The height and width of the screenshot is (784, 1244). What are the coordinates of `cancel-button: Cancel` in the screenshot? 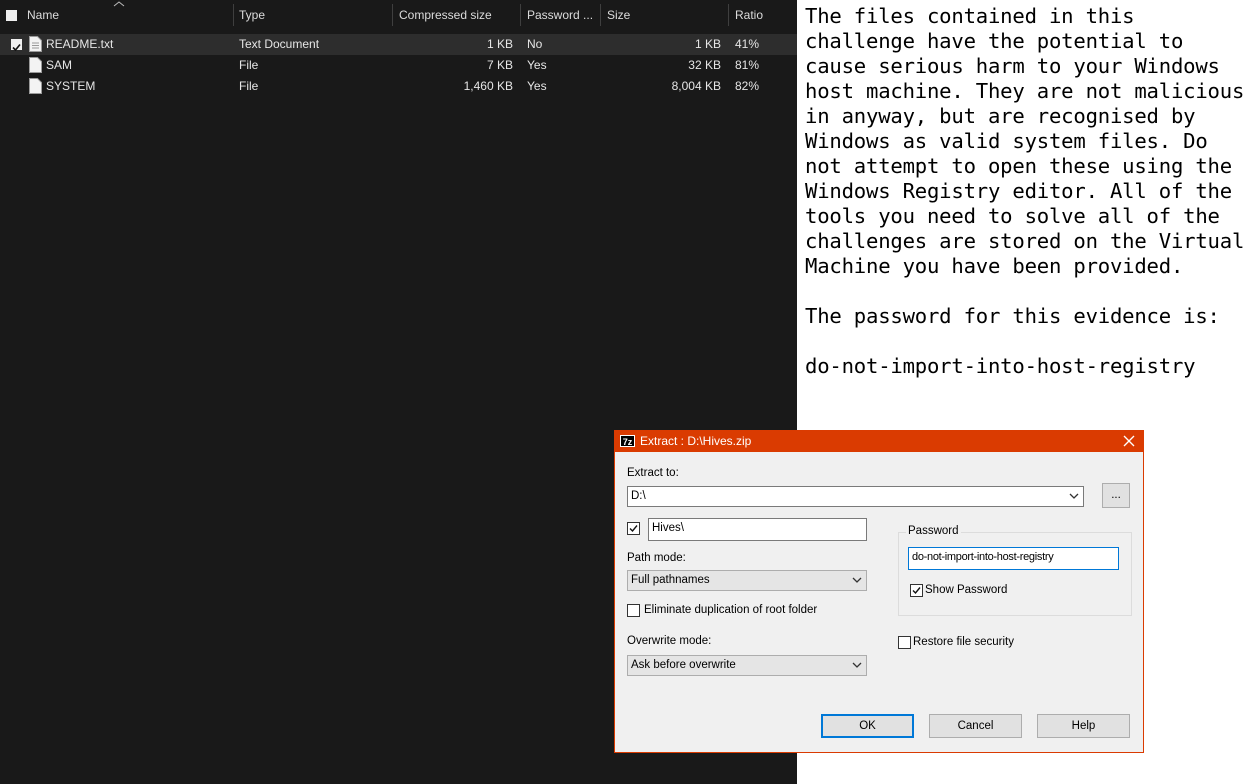 It's located at (975, 726).